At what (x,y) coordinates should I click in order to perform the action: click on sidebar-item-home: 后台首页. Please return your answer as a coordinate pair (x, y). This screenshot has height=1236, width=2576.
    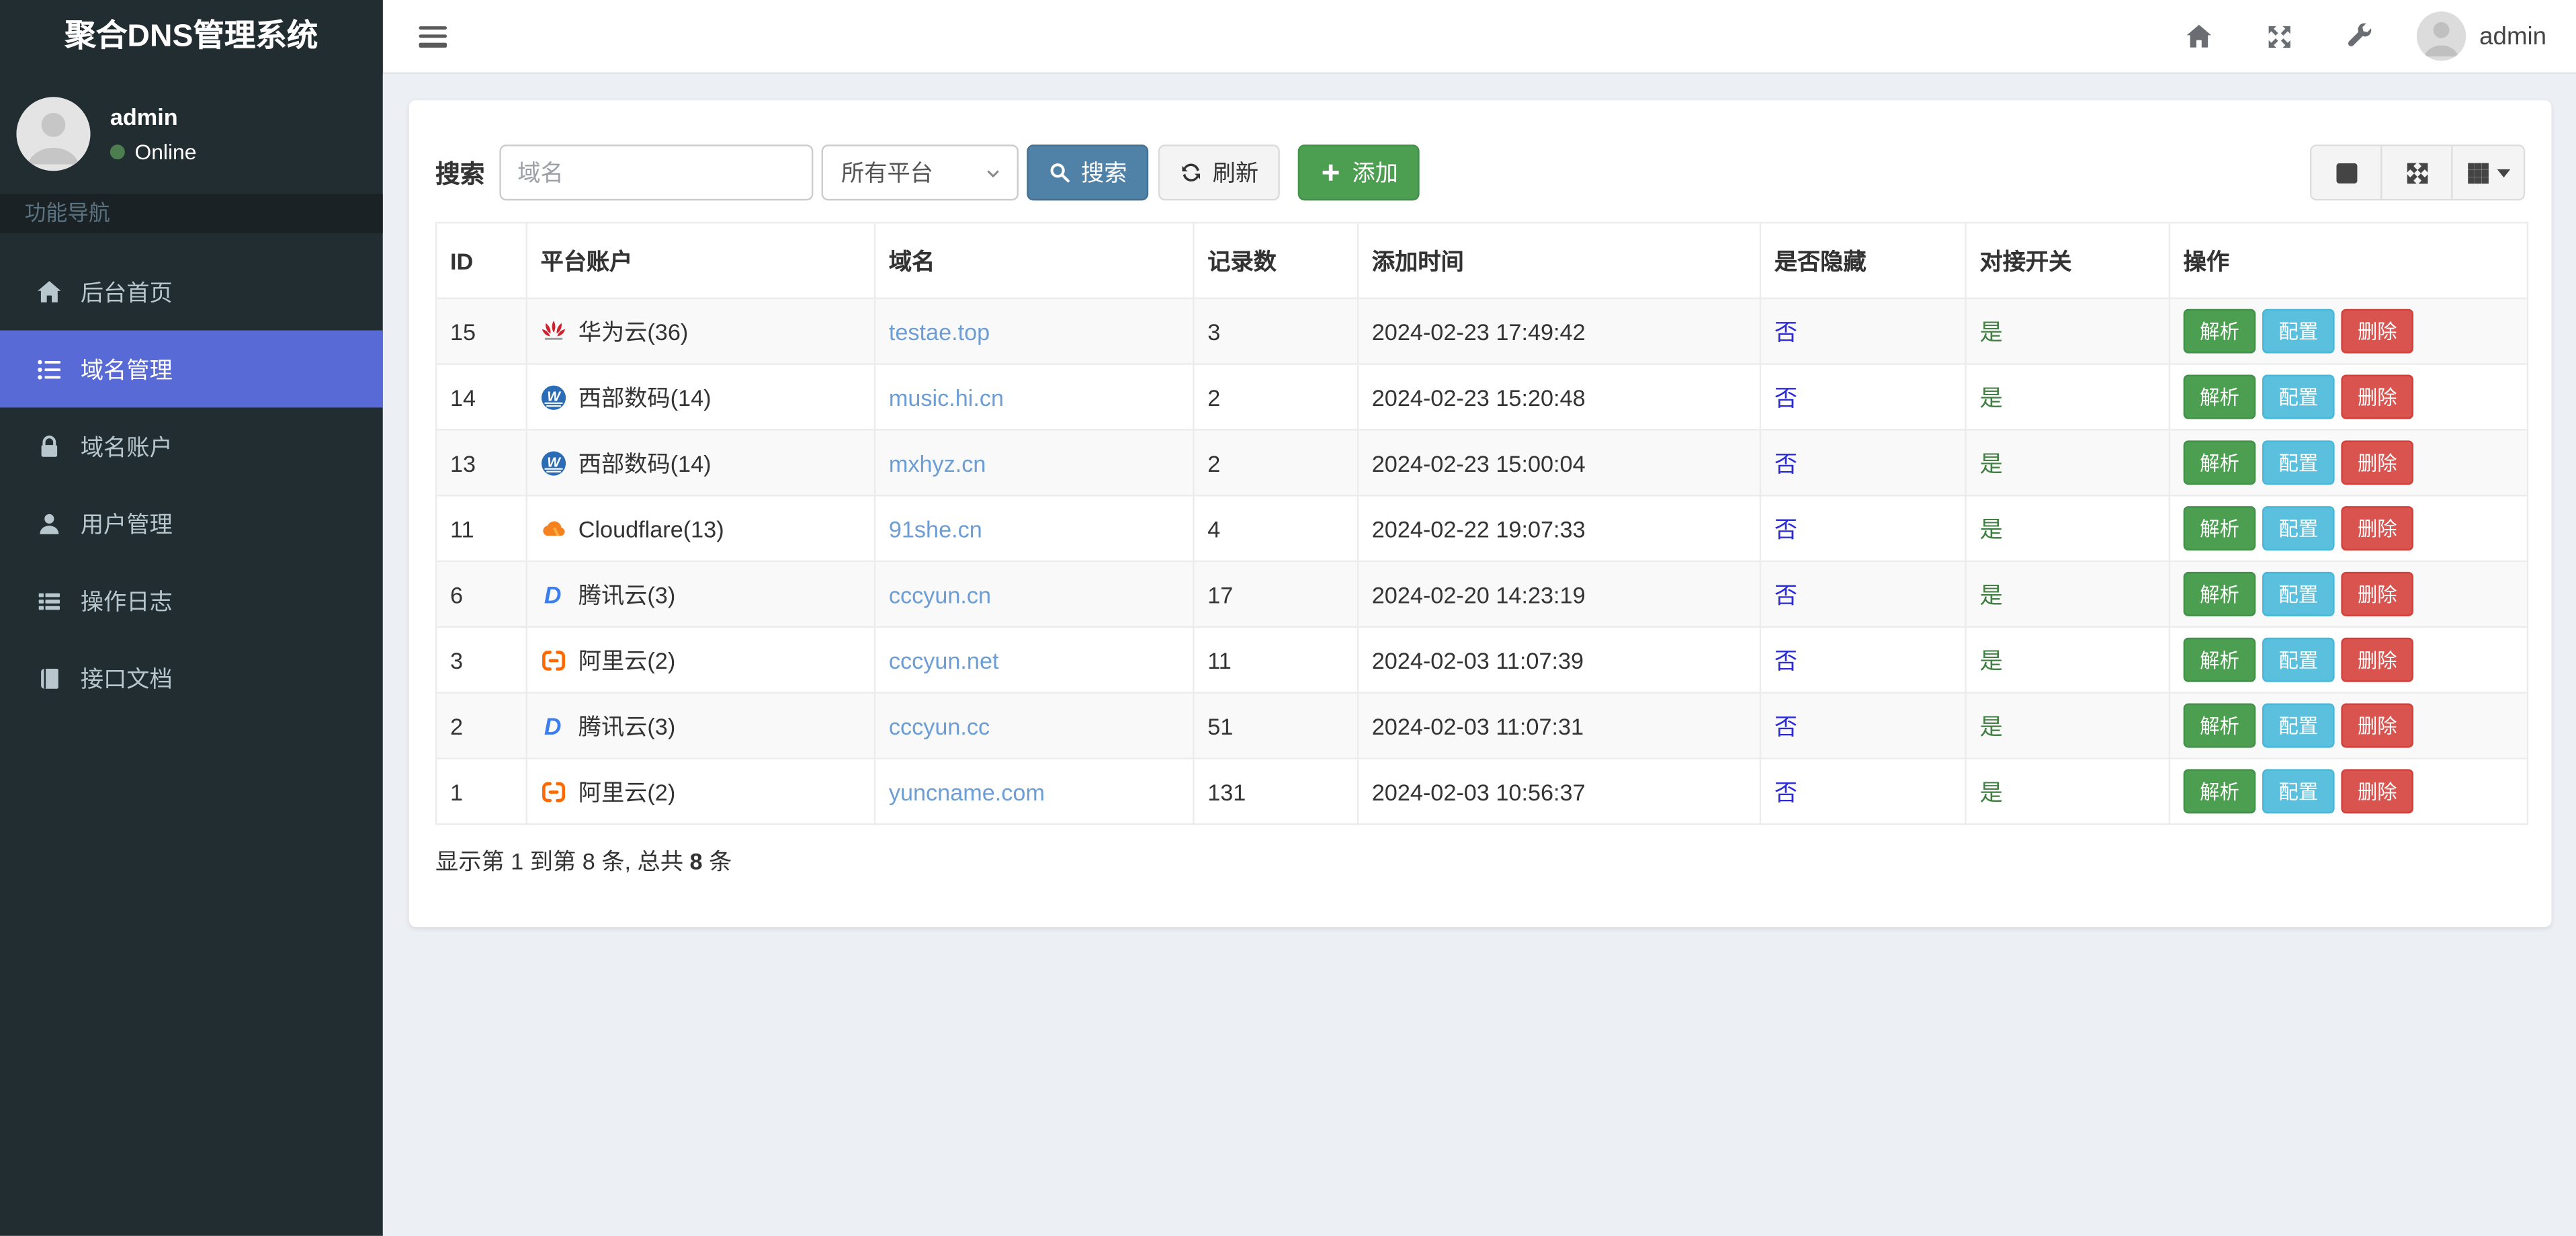
    Looking at the image, I should click on (191, 292).